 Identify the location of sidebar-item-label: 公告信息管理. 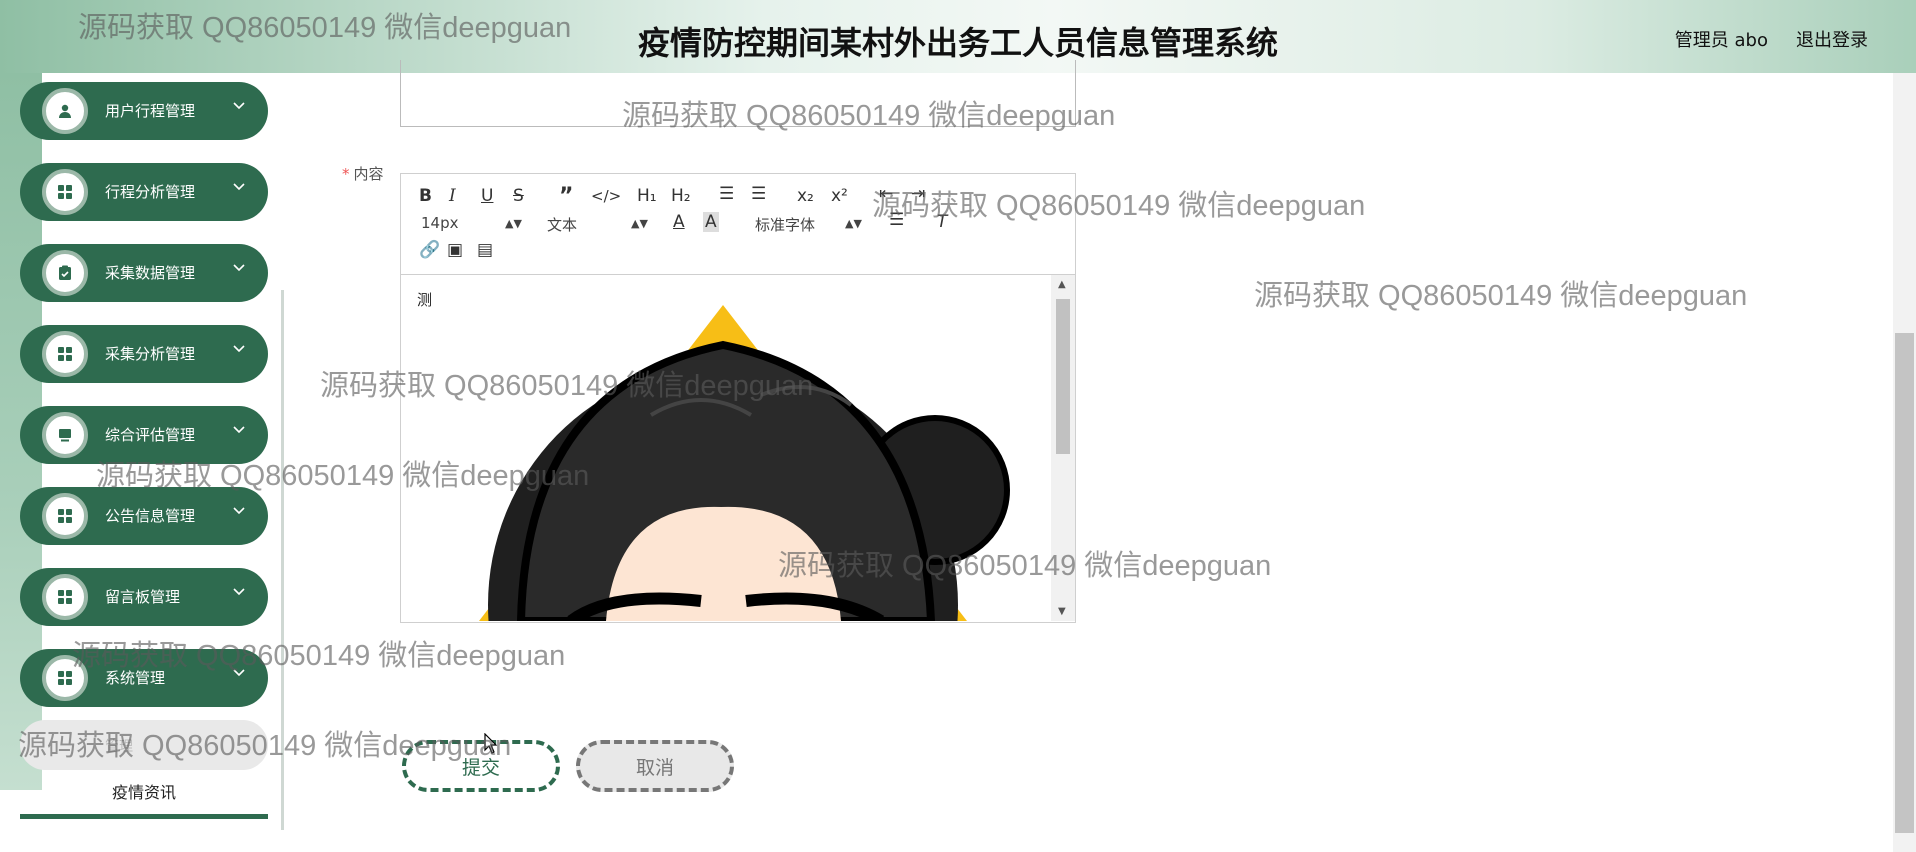
(150, 516).